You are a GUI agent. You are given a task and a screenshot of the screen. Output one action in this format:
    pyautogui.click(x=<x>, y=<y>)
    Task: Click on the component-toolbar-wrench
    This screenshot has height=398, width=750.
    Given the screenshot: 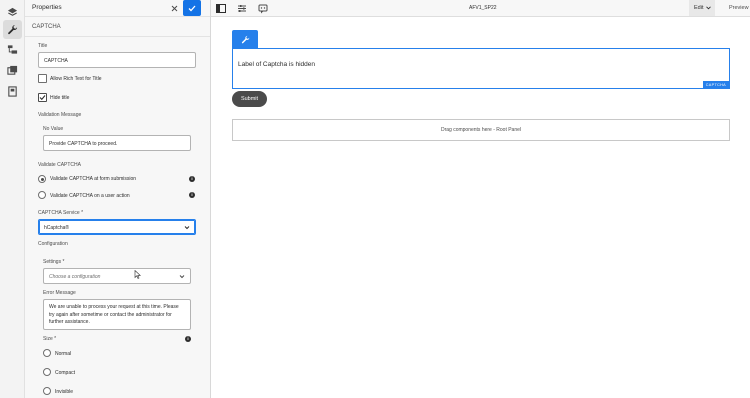 What is the action you would take?
    pyautogui.click(x=245, y=39)
    